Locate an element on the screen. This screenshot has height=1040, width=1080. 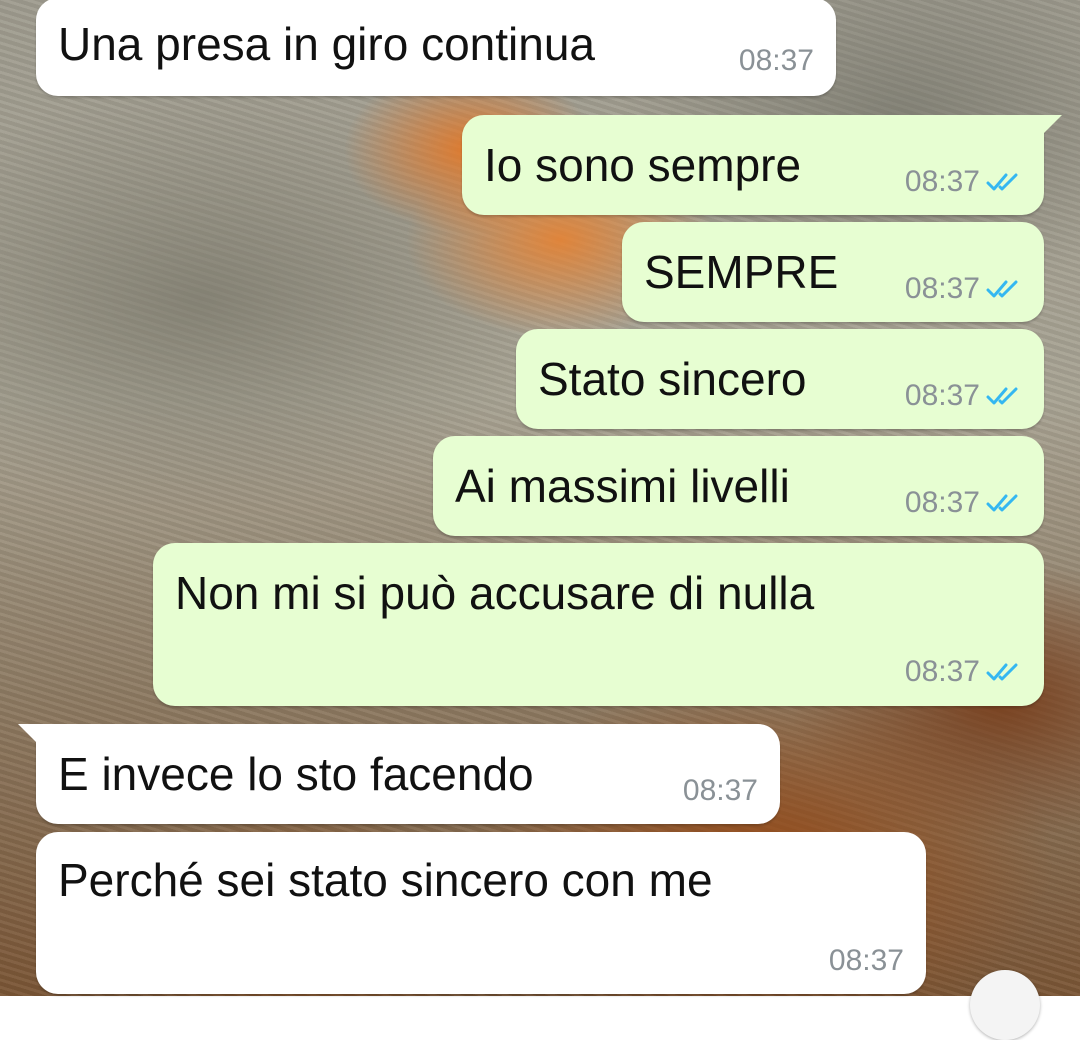
message-bubble-incoming: Perché sei stato sincero con me 08:37 is located at coordinates (481, 913).